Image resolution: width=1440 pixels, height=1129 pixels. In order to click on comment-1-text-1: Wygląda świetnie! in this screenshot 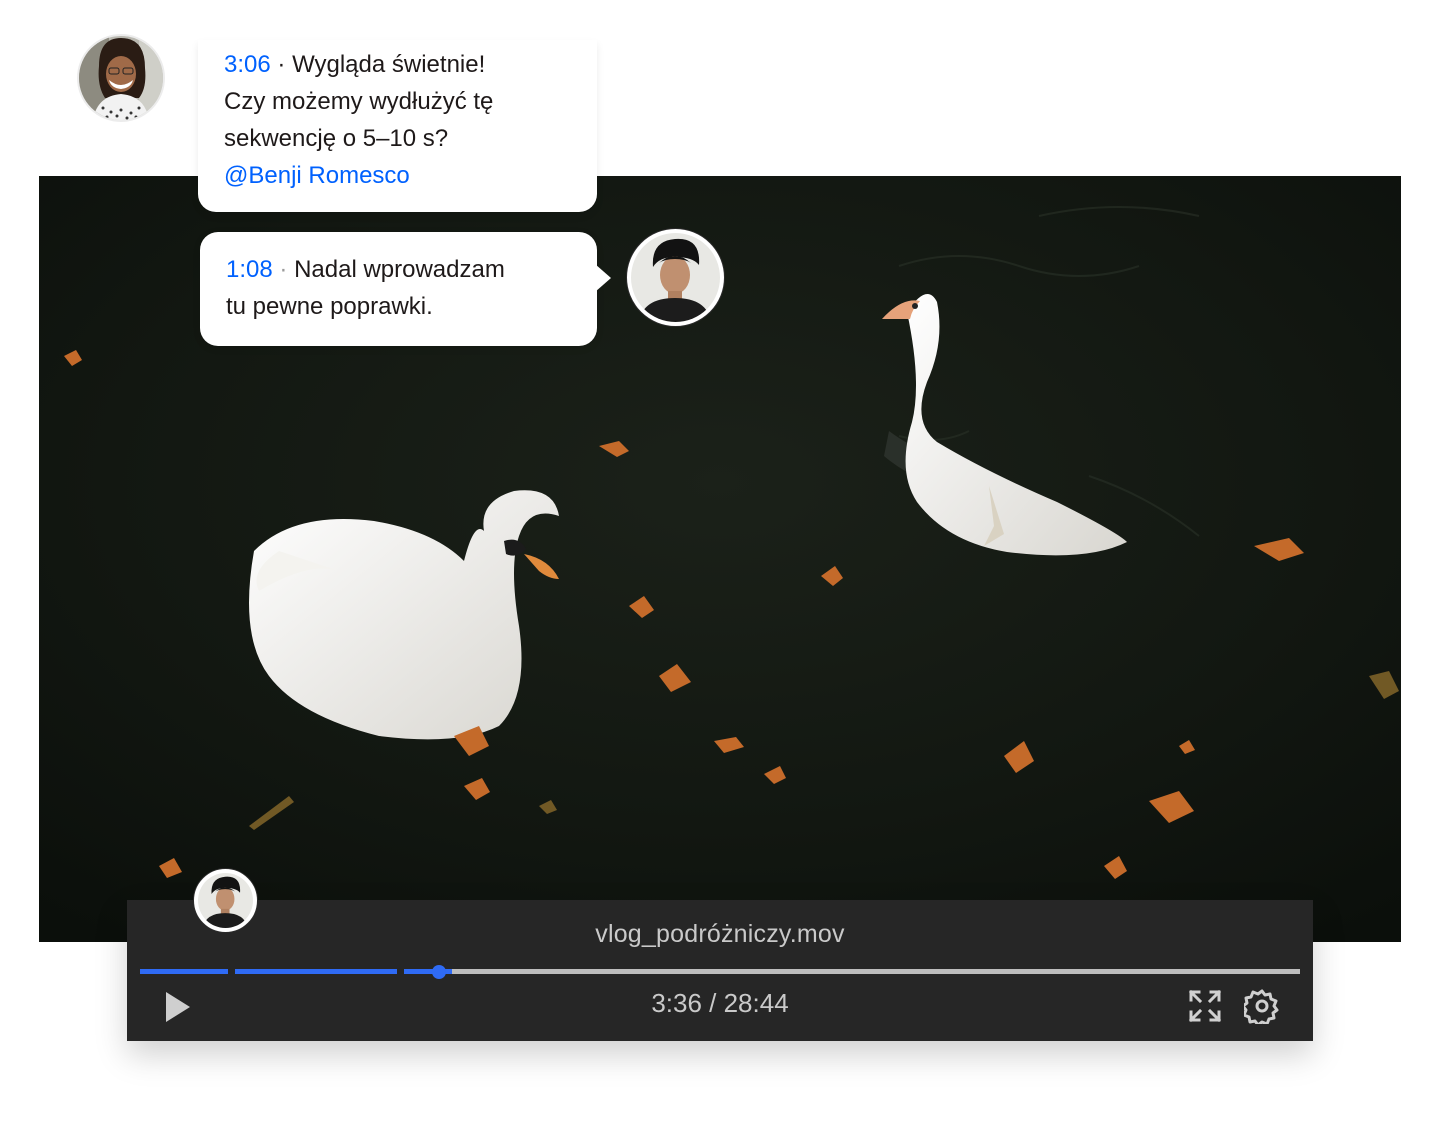, I will do `click(389, 64)`.